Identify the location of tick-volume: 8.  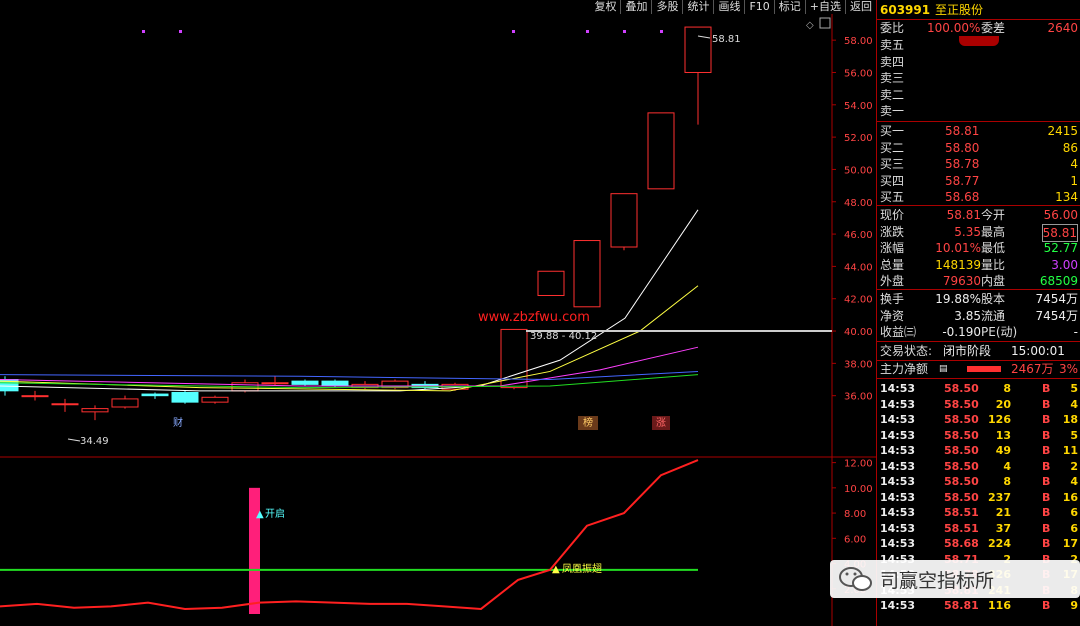
(1007, 388).